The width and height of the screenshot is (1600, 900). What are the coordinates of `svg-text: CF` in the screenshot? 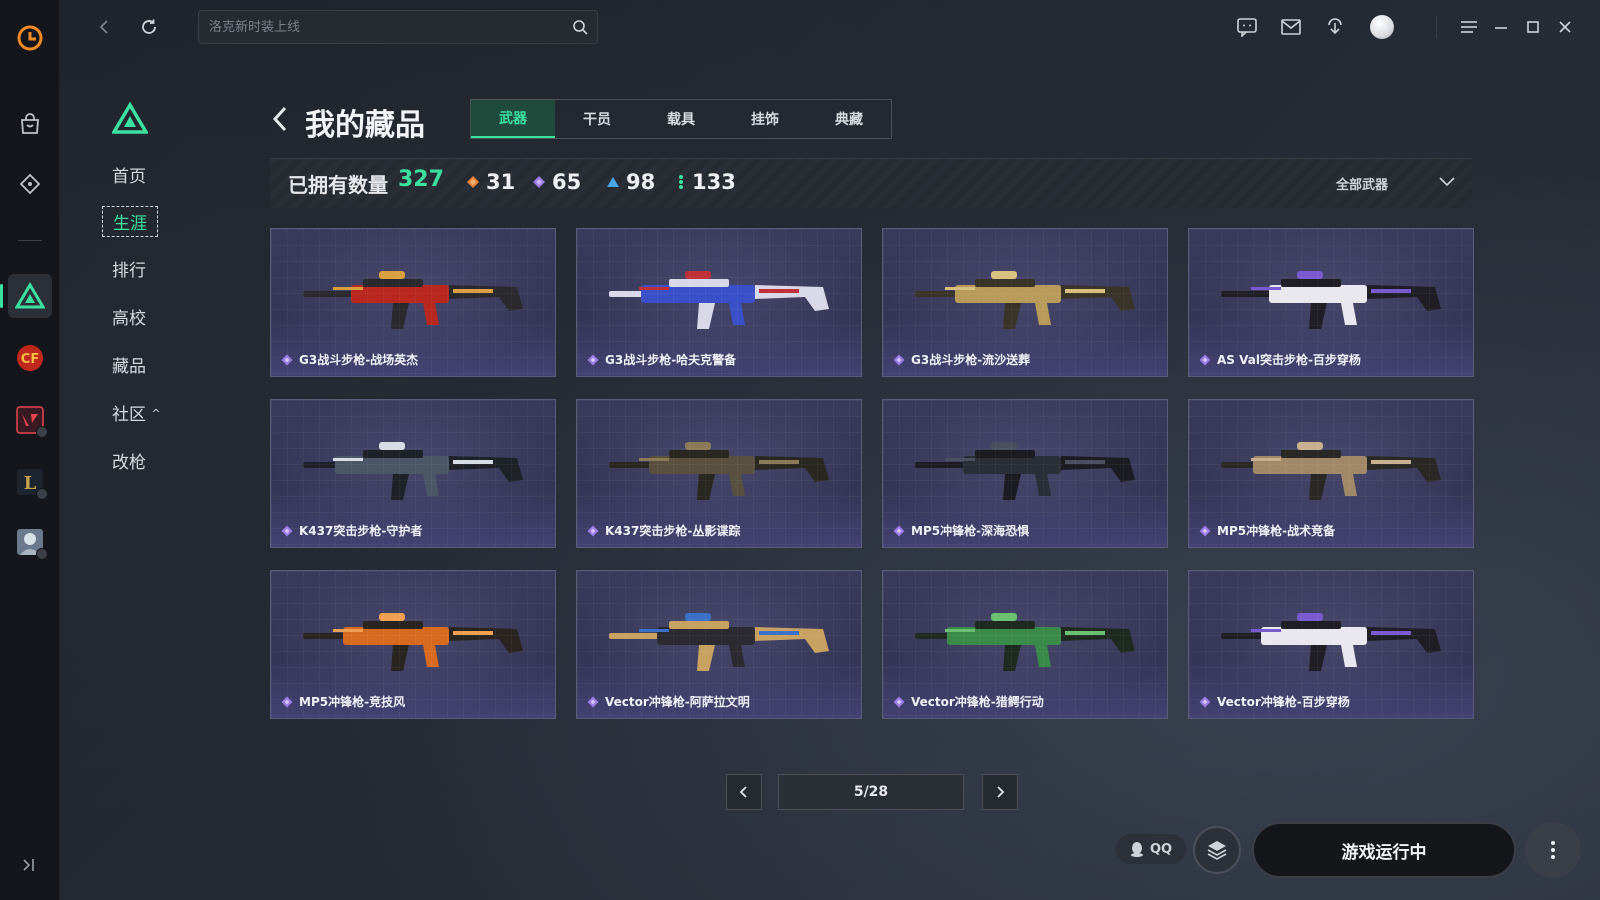 It's located at (30, 359).